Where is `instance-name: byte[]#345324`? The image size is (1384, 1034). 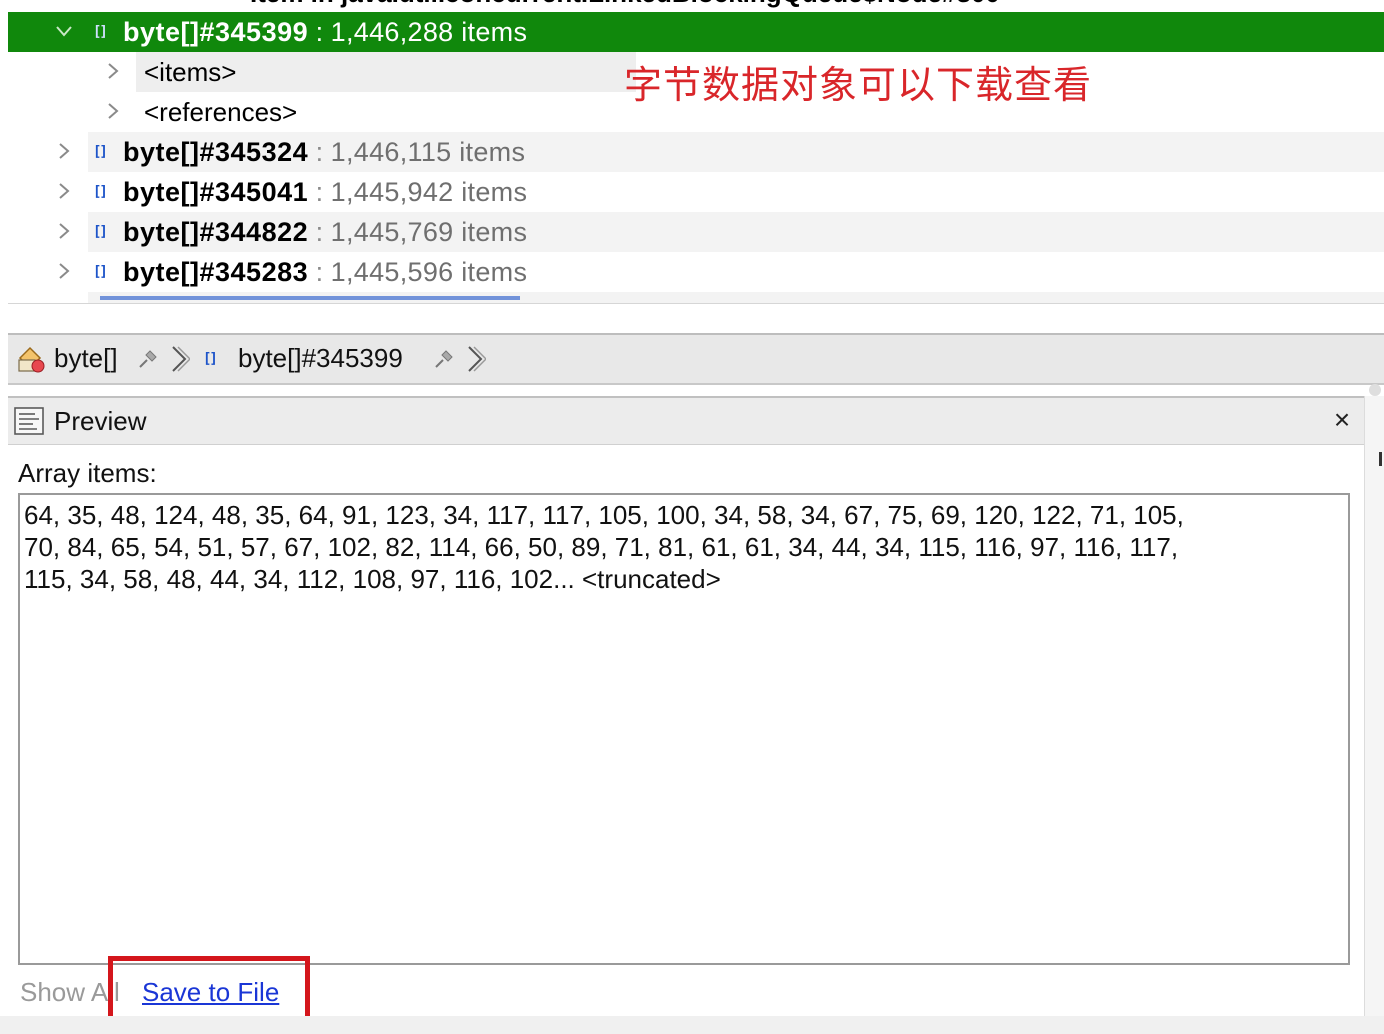 instance-name: byte[]#345324 is located at coordinates (216, 152).